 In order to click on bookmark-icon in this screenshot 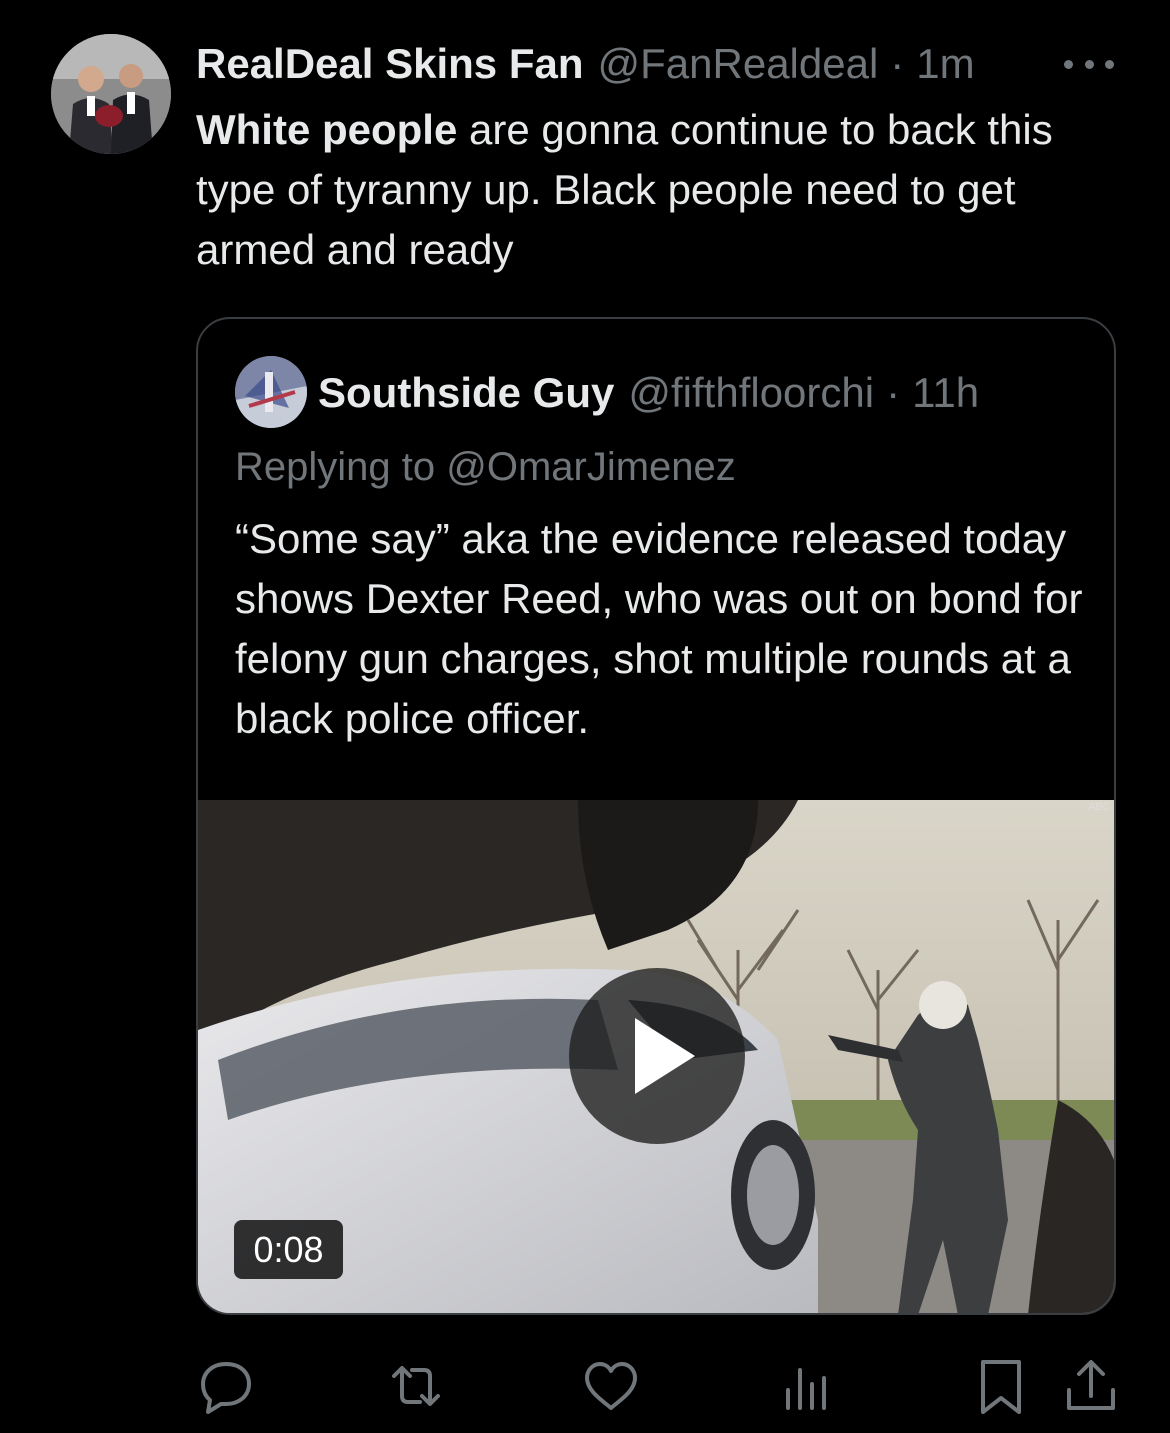, I will do `click(1001, 1386)`.